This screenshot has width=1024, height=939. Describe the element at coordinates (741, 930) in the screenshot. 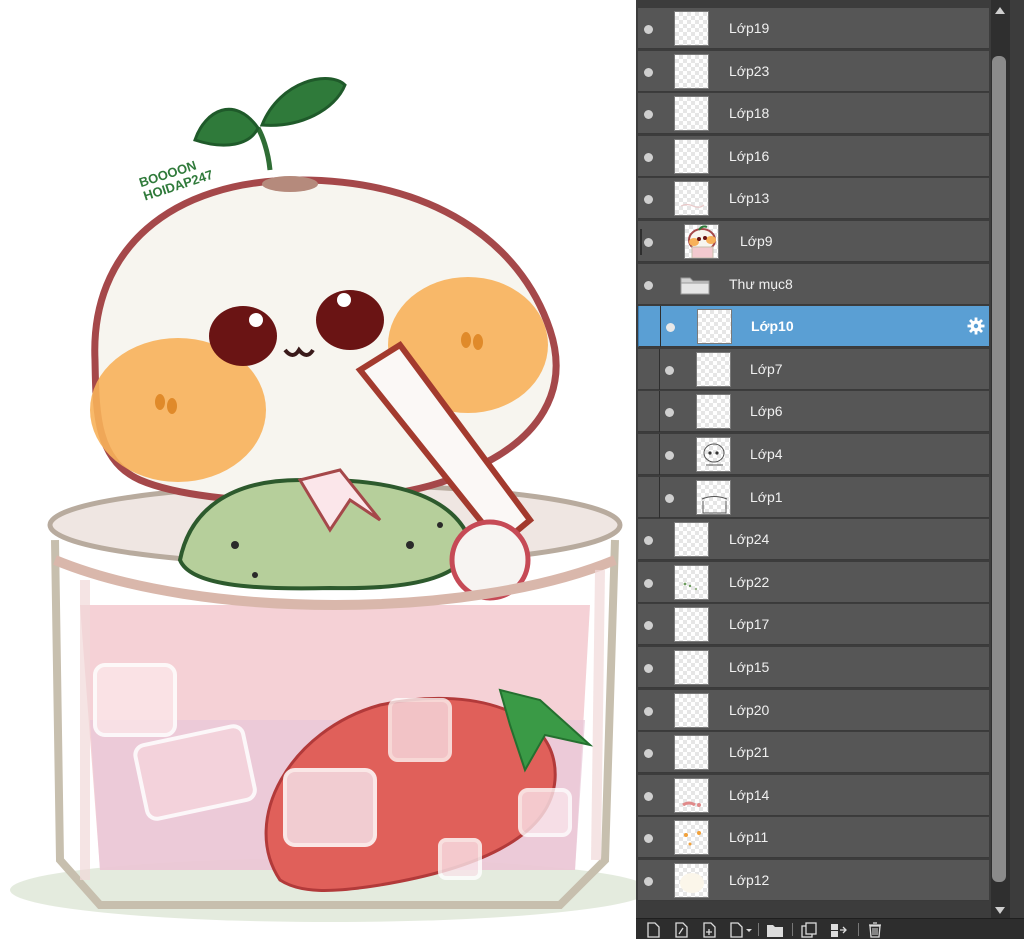

I see `new-layer-menu-icon` at that location.